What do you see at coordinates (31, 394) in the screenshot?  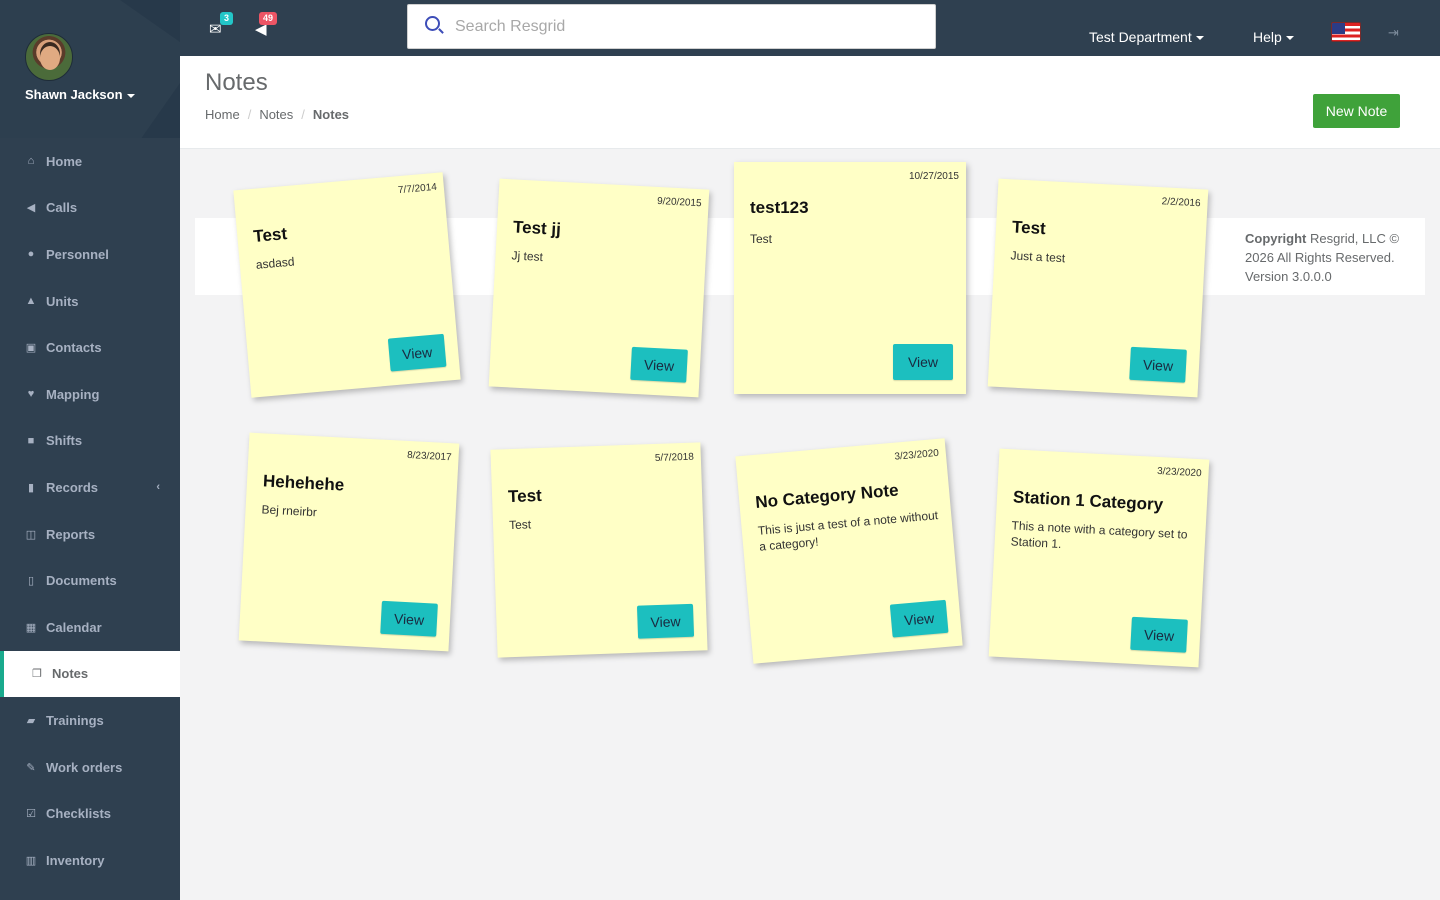 I see `map-marker-icon: ♥` at bounding box center [31, 394].